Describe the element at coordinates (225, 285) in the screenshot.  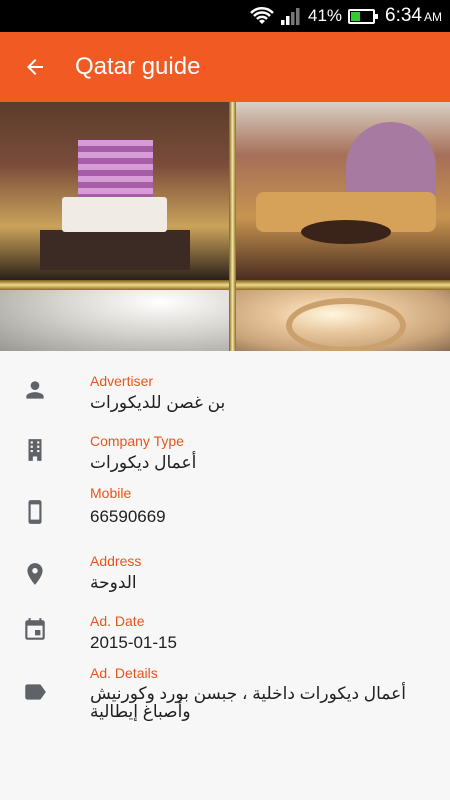
I see `frame-divider-horizontal` at that location.